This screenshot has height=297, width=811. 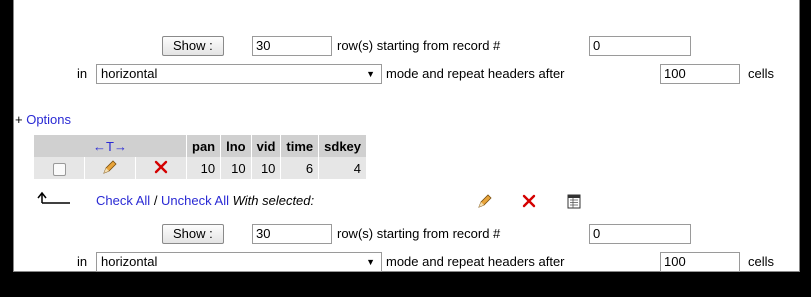 I want to click on show-button-top: Show :, so click(x=193, y=46).